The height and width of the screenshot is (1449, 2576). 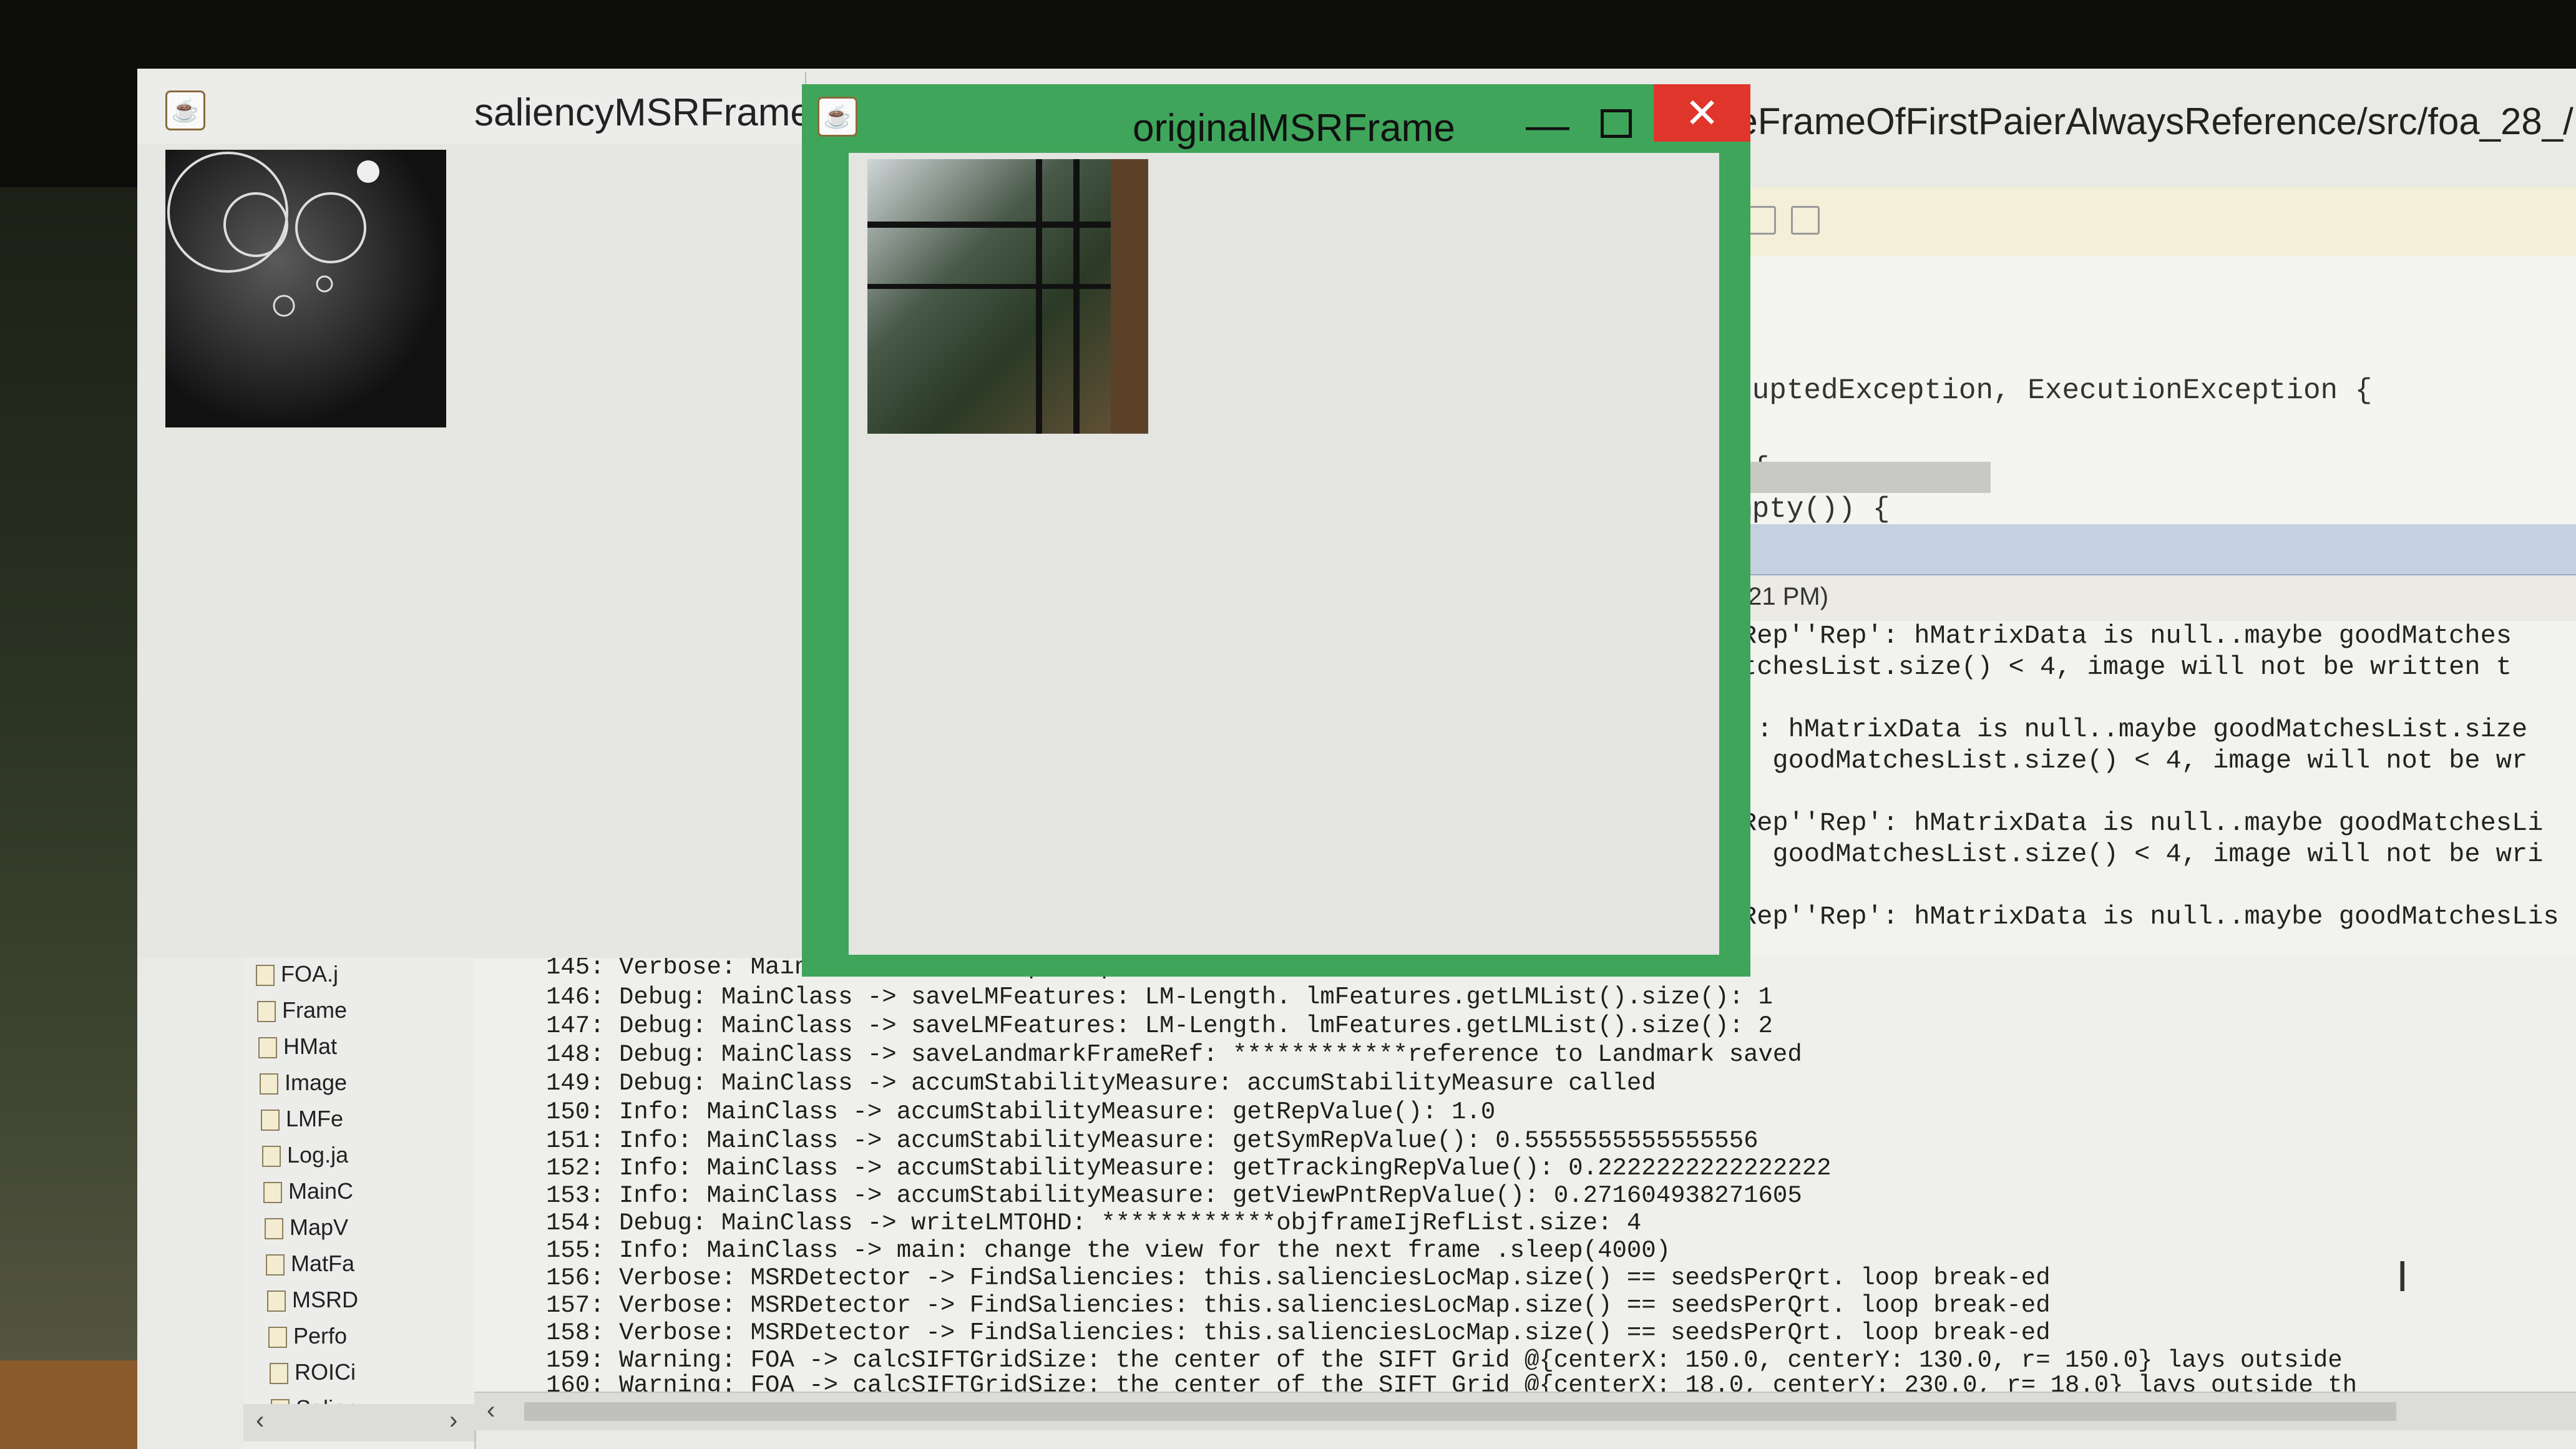 I want to click on scroll-right-icon: ›, so click(x=453, y=1421).